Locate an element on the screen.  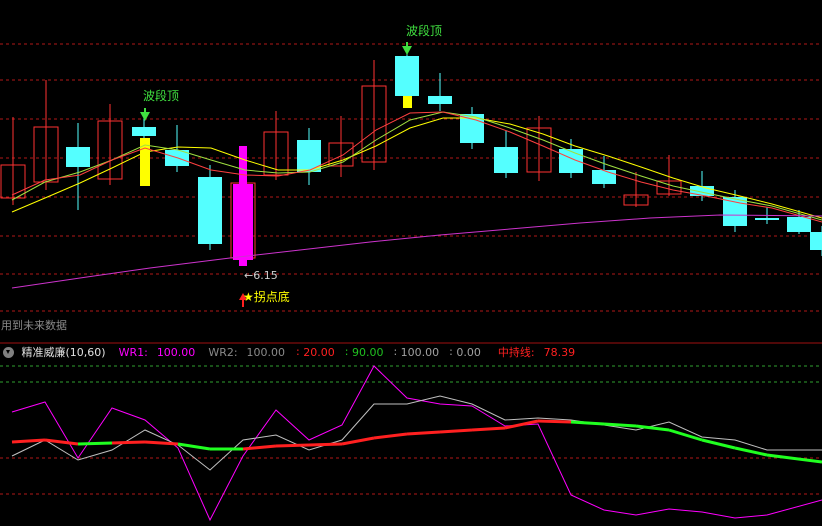
future-data-note: 用到未来数据 is located at coordinates (34, 325).